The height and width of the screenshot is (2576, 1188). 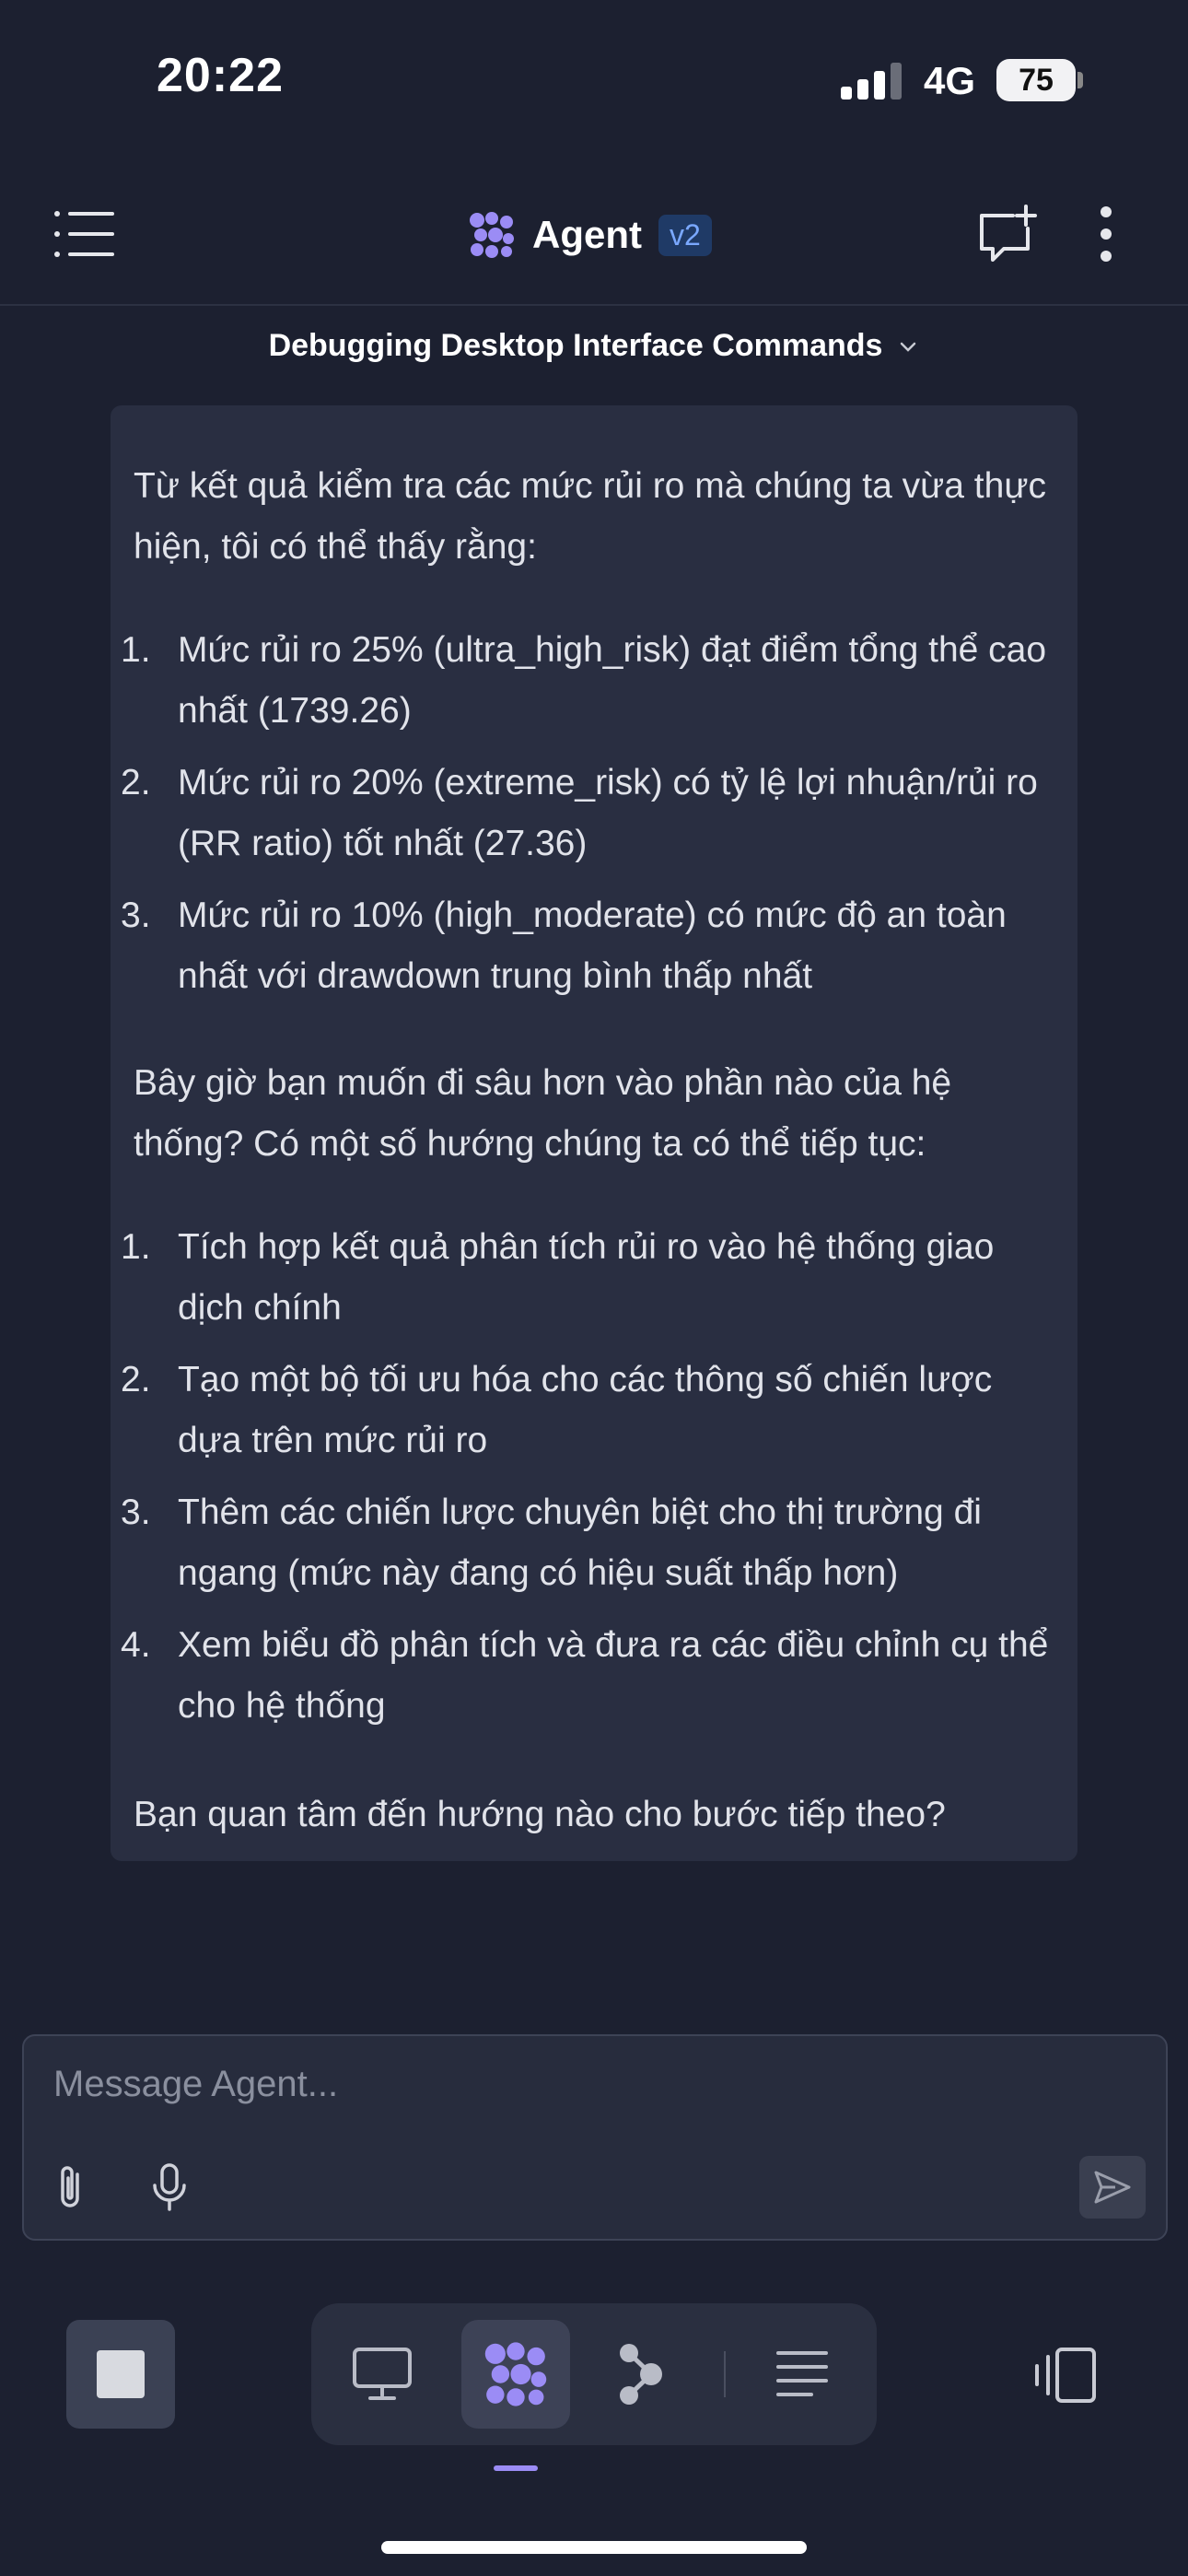 What do you see at coordinates (871, 81) in the screenshot?
I see `signal-icon` at bounding box center [871, 81].